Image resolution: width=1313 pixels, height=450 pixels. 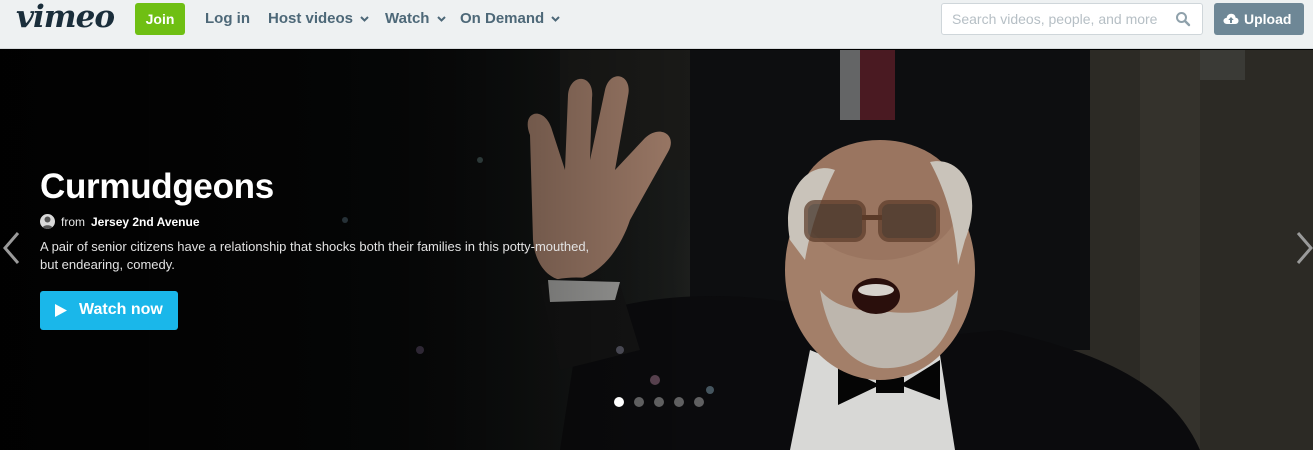 I want to click on vimeo-logo: vimeo, so click(x=65, y=19).